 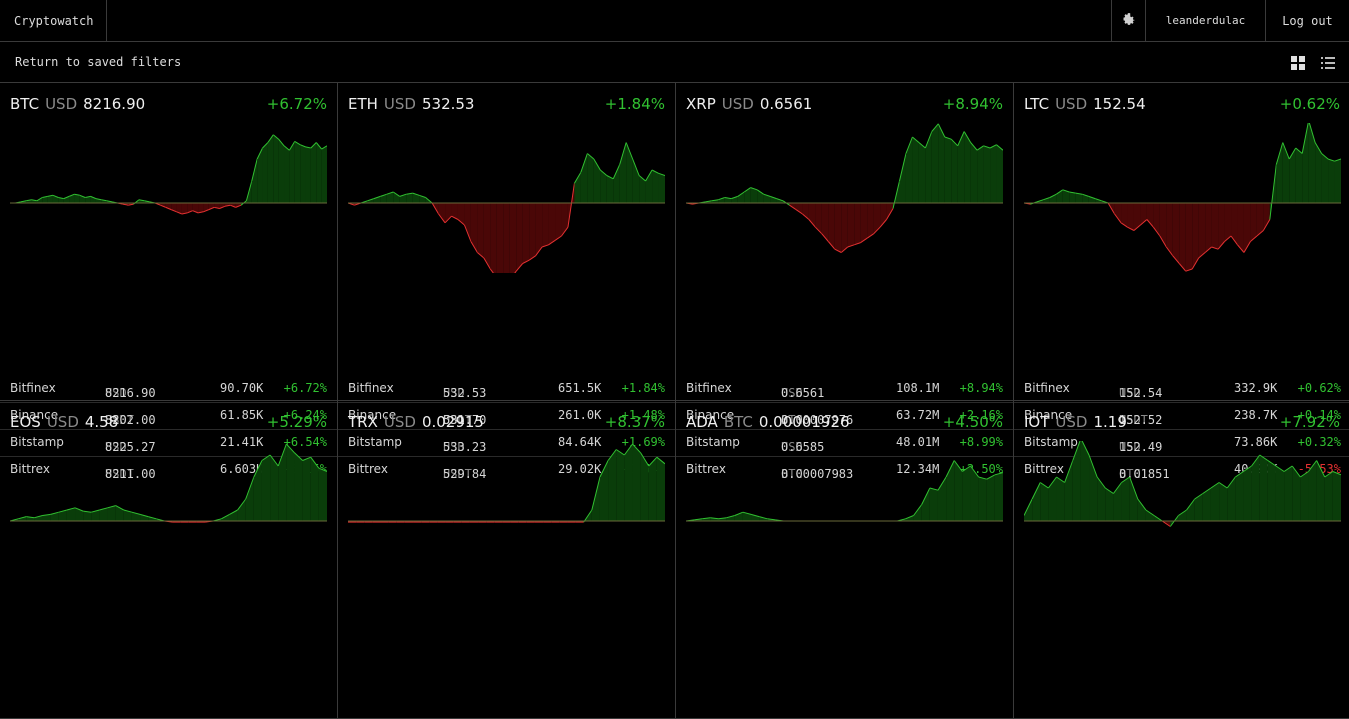 What do you see at coordinates (25, 422) in the screenshot?
I see `asset-symbol: EOS` at bounding box center [25, 422].